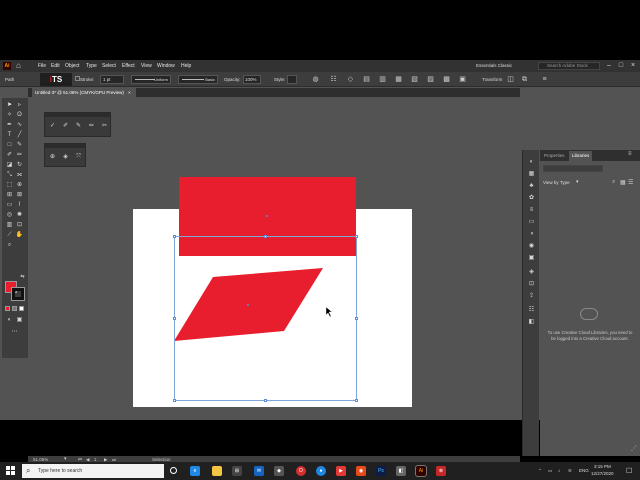 Image resolution: width=640 pixels, height=480 pixels. I want to click on workspace-switcher: Essentials Classic, so click(496, 66).